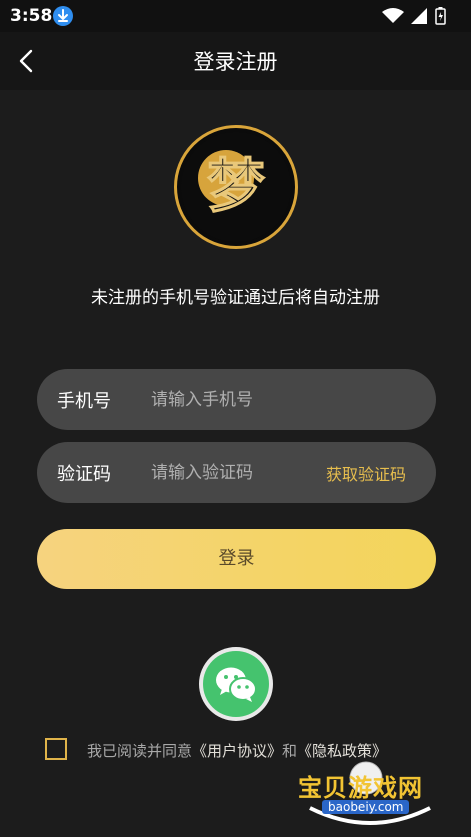 This screenshot has height=837, width=471. I want to click on auto-register-hint: 未注册的手机号验证通过后将自动注册, so click(235, 298).